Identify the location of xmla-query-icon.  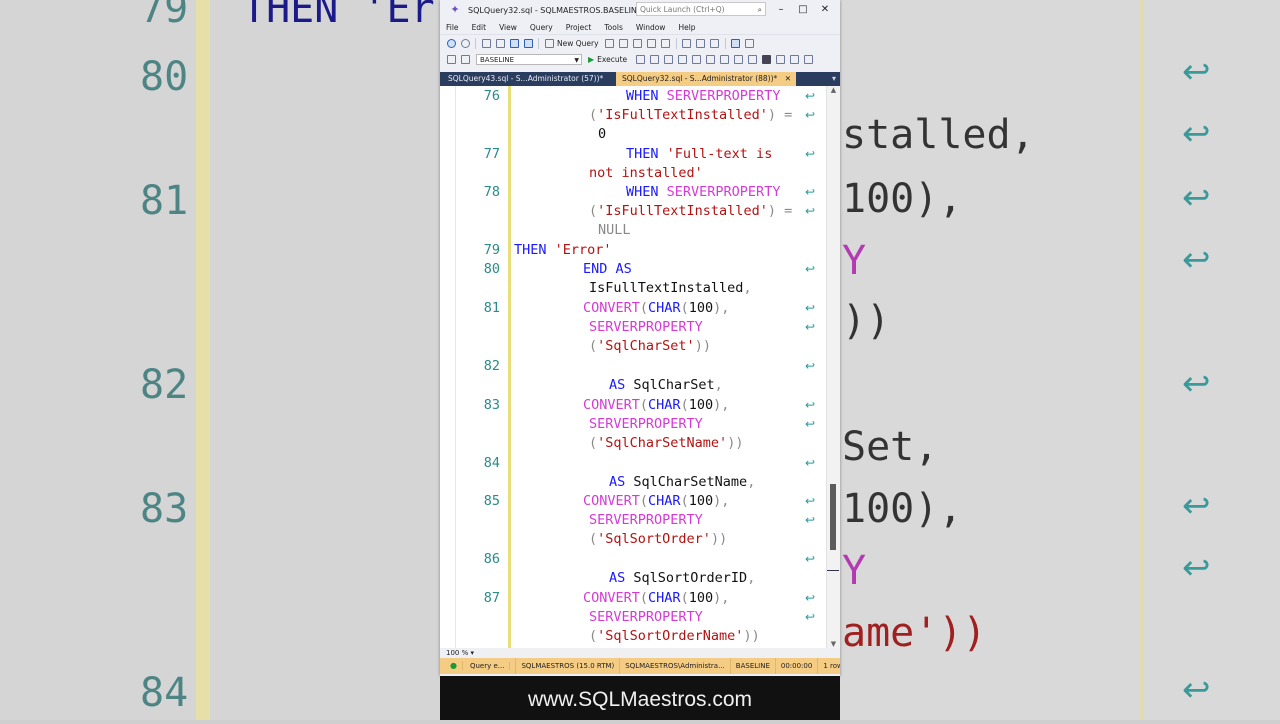
(666, 43).